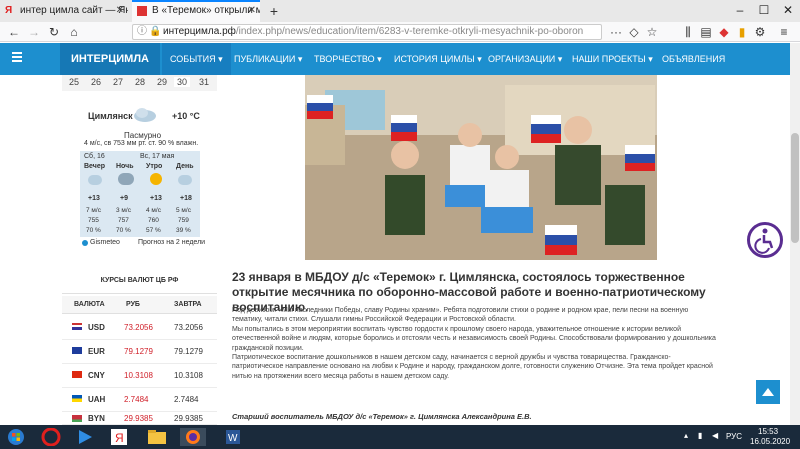 This screenshot has height=449, width=800. I want to click on start-button, so click(16, 437).